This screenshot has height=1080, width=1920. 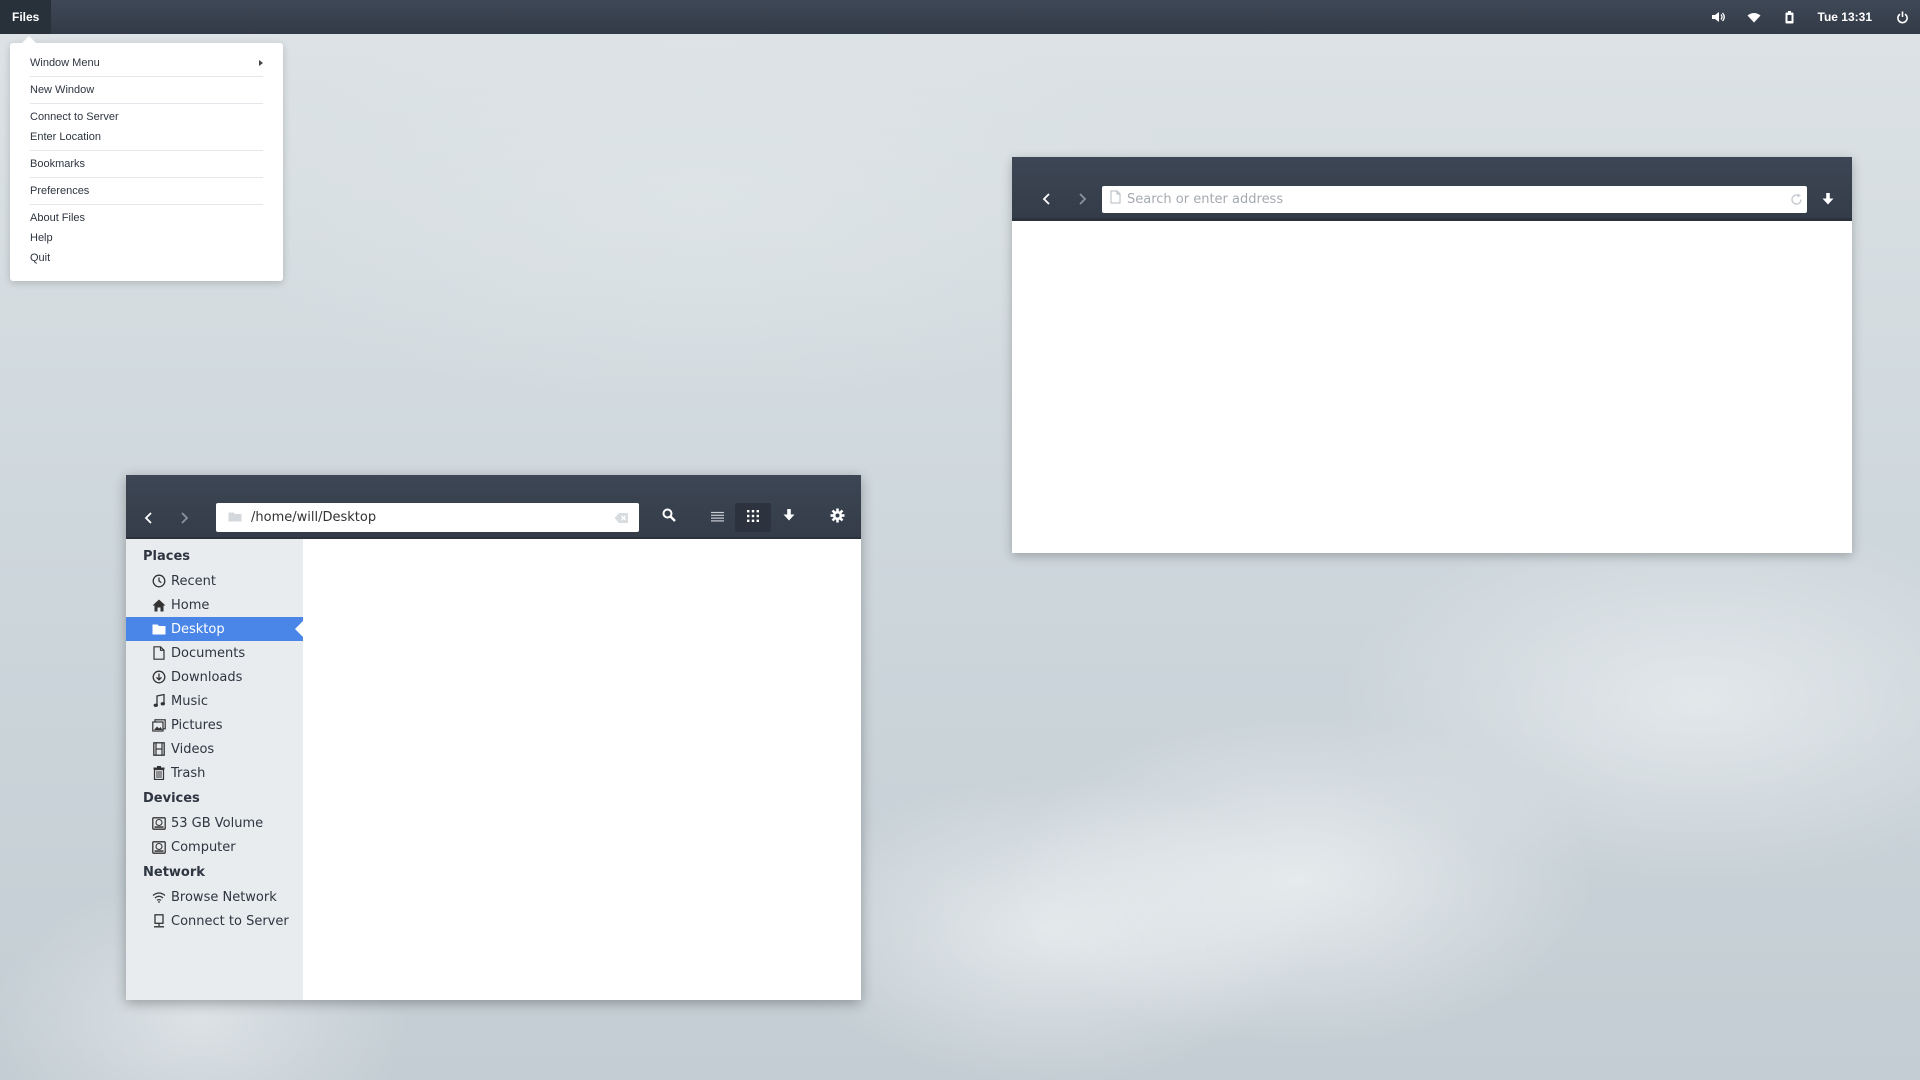 I want to click on clock-icon, so click(x=159, y=581).